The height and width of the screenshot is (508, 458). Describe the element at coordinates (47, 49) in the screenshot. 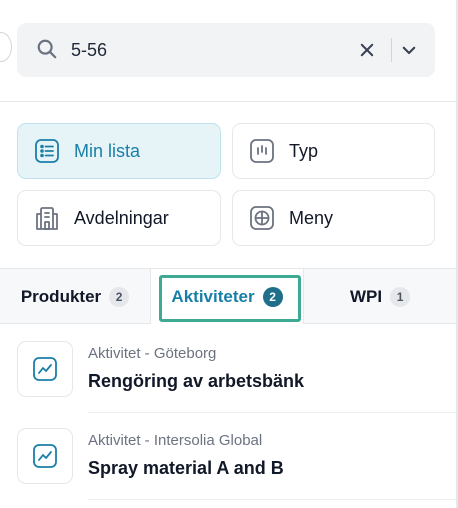

I see `search-icon` at that location.